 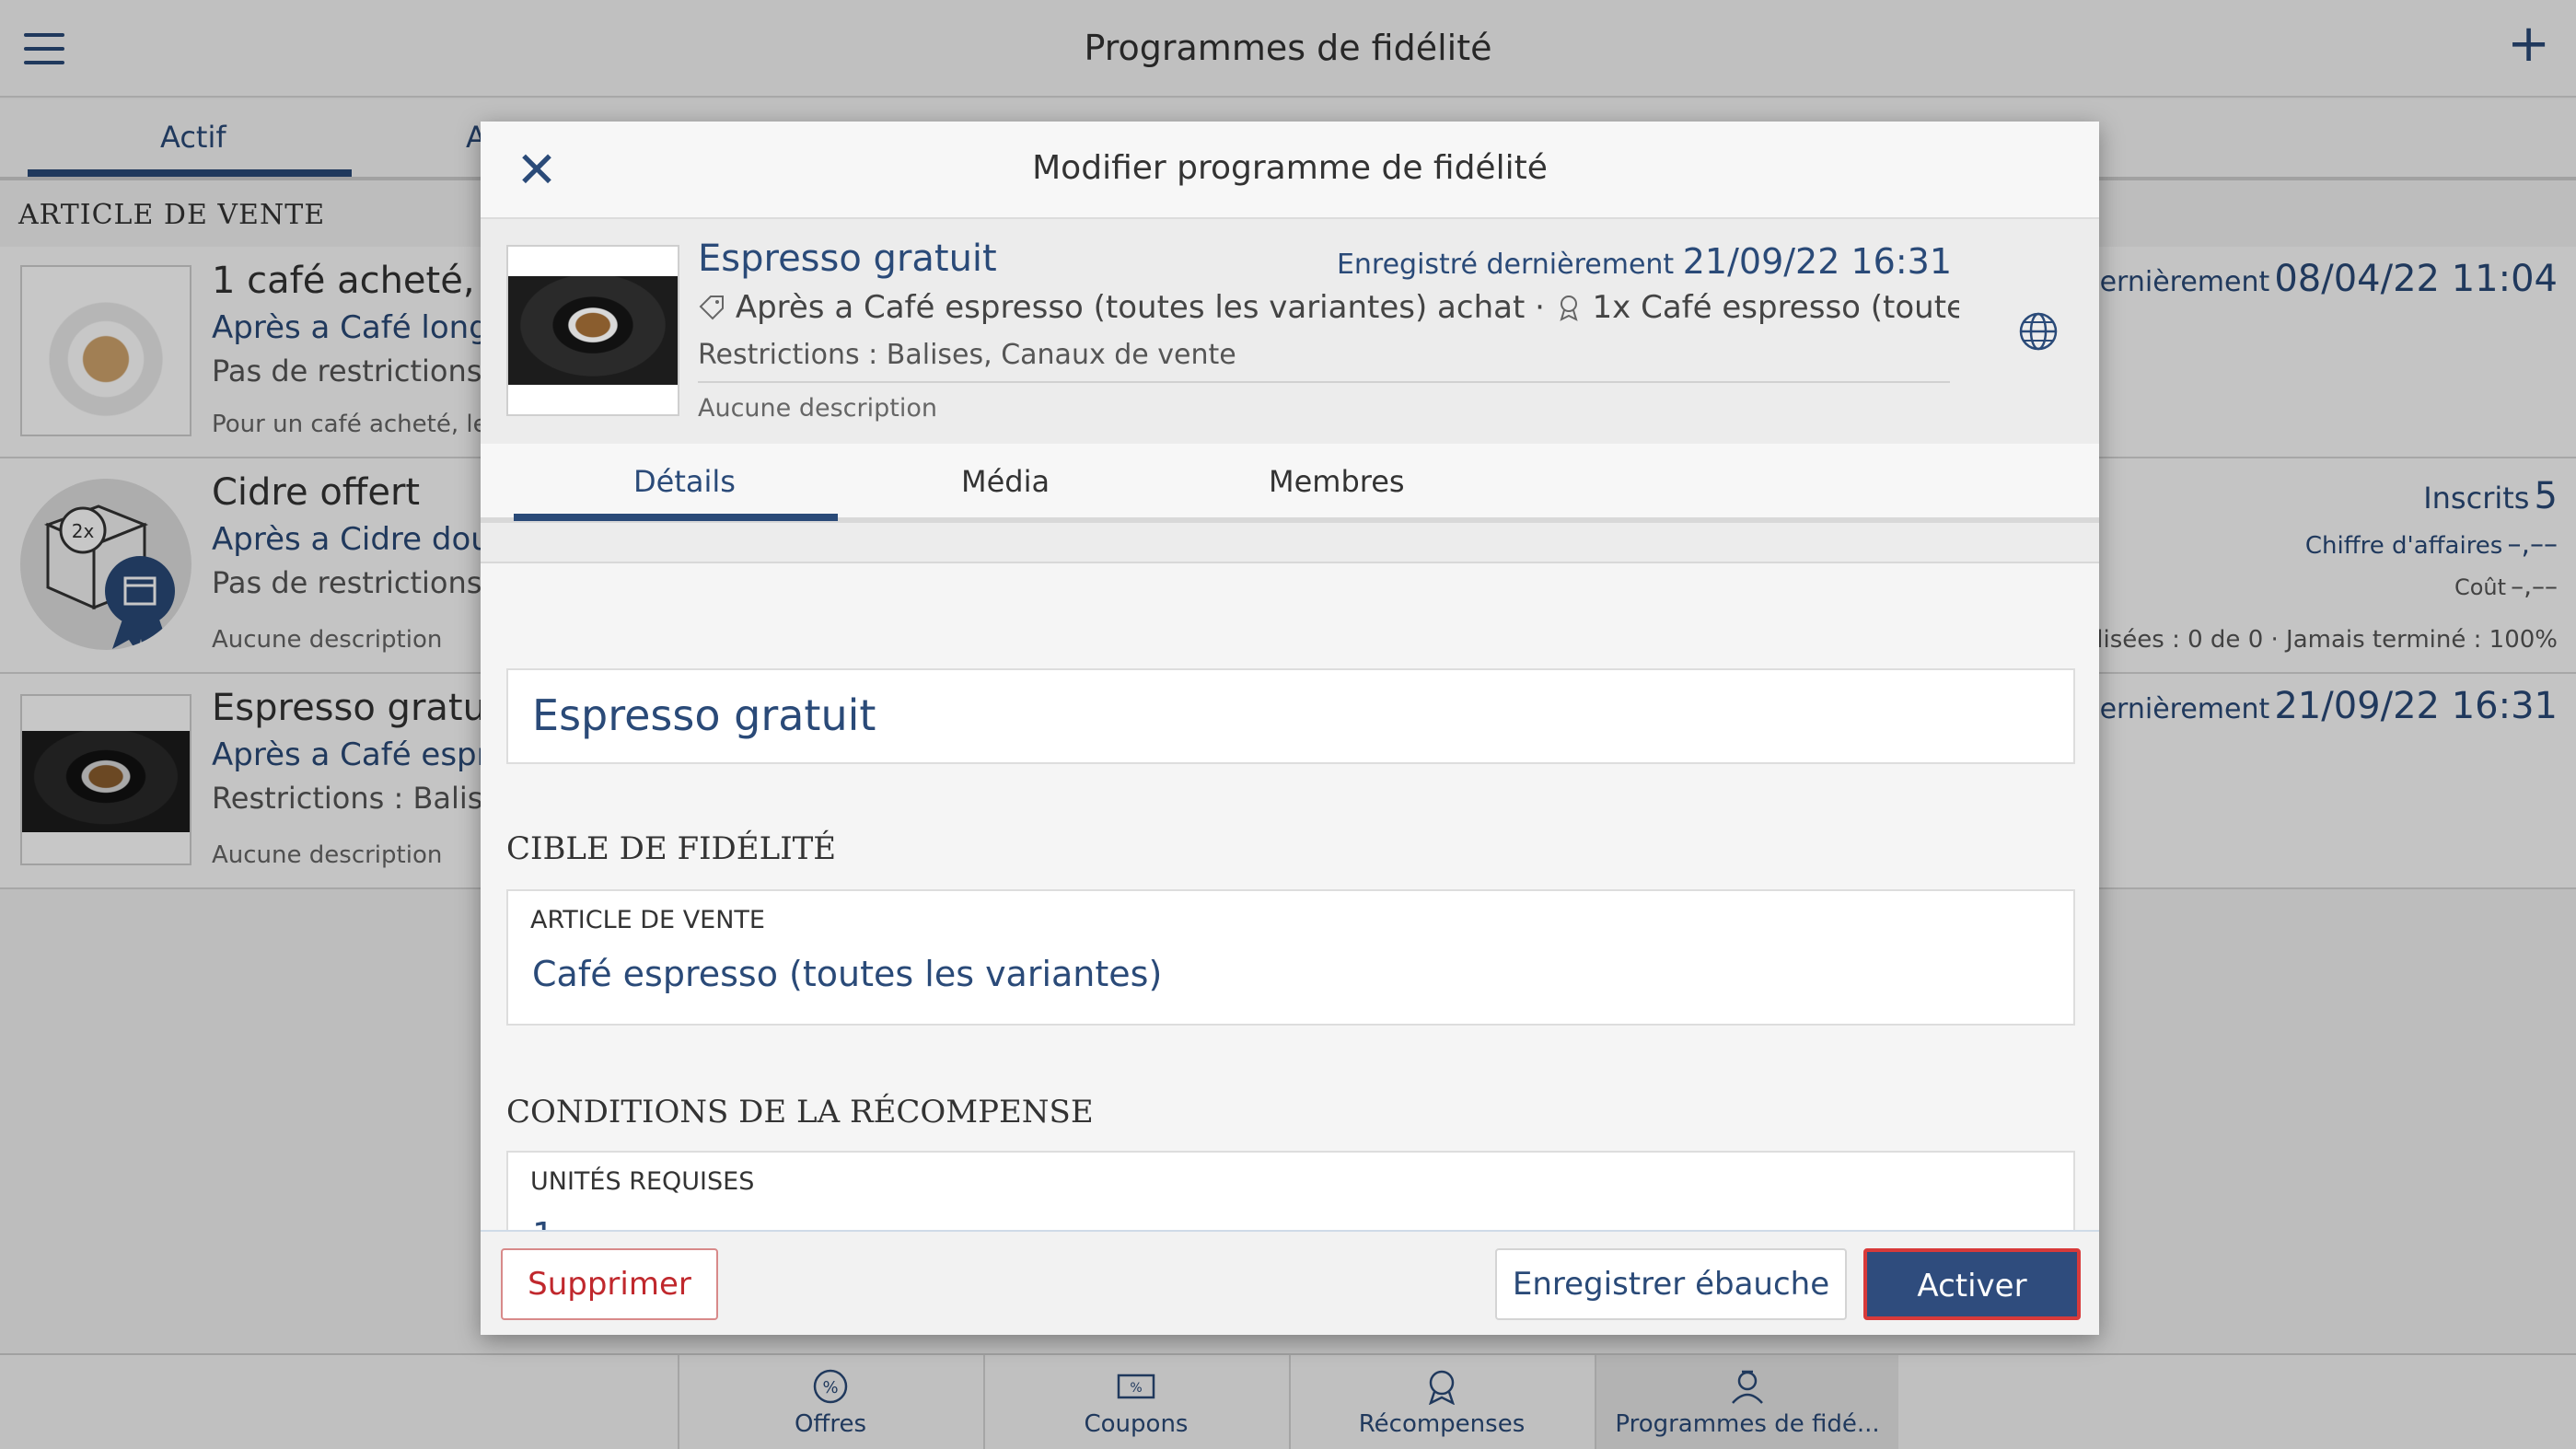 I want to click on divider, so click(x=1324, y=382).